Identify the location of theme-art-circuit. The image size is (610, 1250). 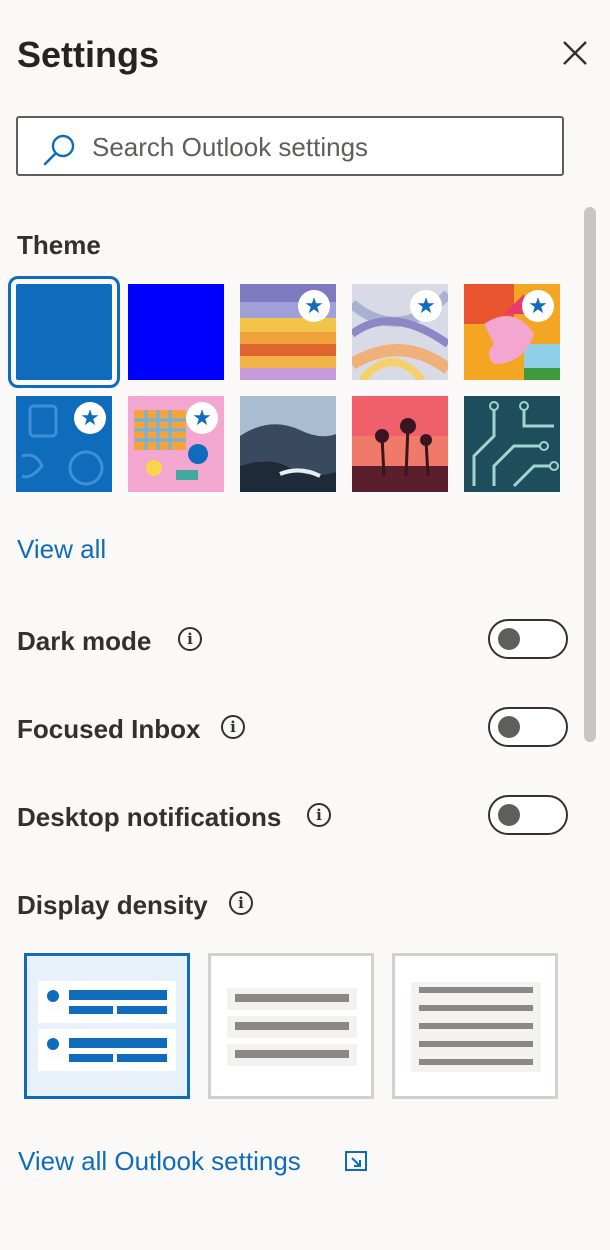
(512, 444).